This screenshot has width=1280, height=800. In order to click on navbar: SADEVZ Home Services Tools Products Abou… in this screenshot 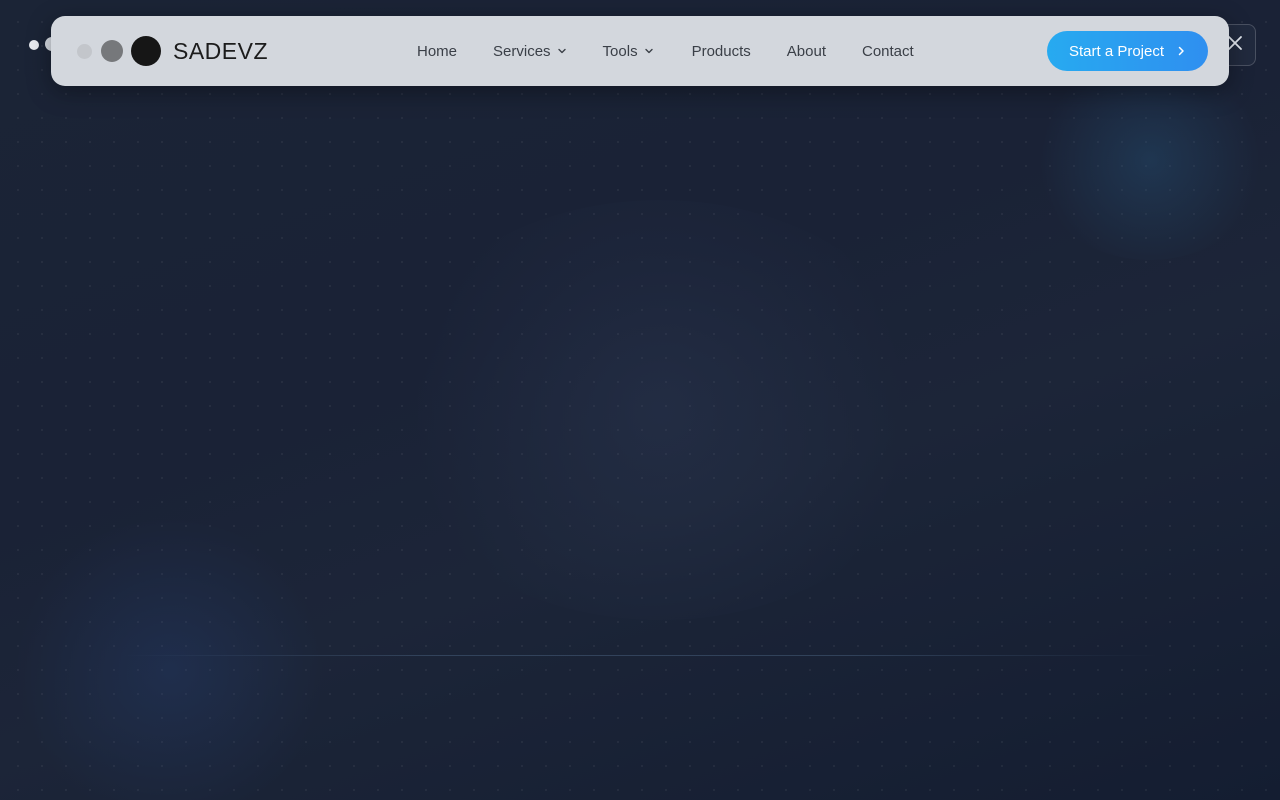, I will do `click(640, 51)`.